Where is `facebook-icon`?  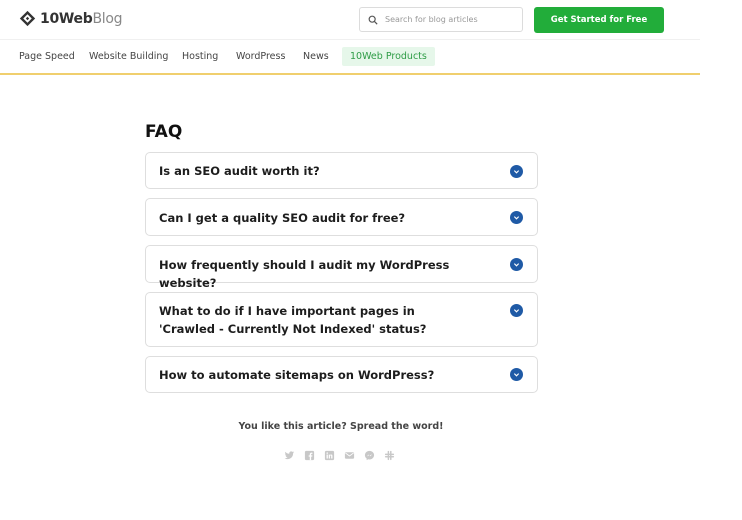 facebook-icon is located at coordinates (309, 455).